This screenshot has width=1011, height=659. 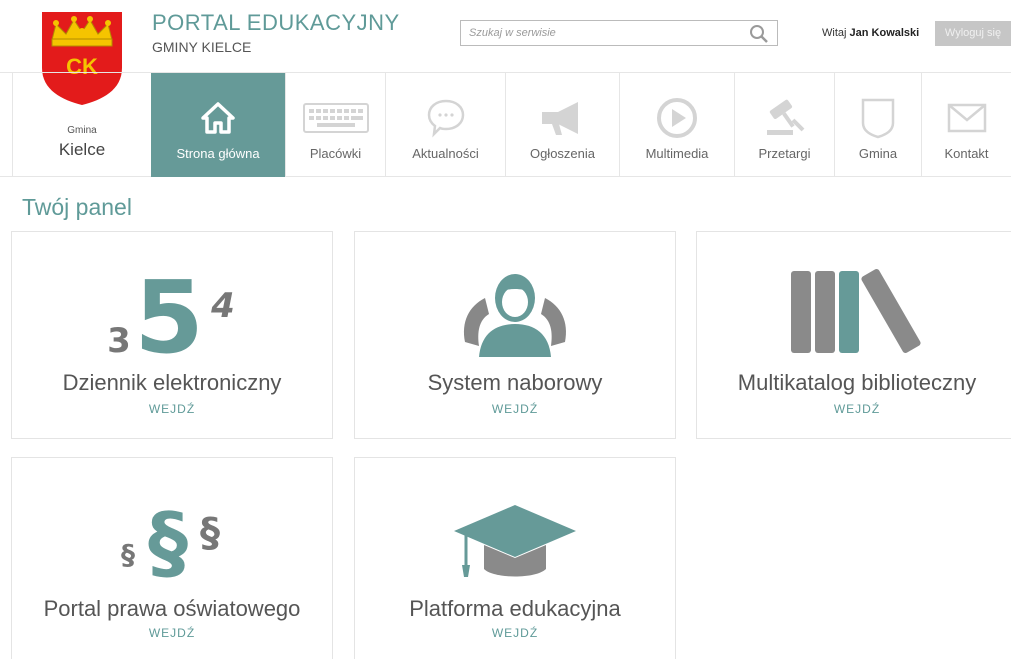 What do you see at coordinates (834, 33) in the screenshot?
I see `welcome-prefix: Witaj` at bounding box center [834, 33].